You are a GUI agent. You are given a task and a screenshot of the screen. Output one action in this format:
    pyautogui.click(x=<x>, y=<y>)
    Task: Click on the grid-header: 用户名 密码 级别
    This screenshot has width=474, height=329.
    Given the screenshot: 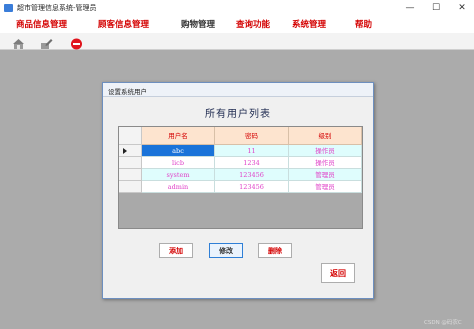 What is the action you would take?
    pyautogui.click(x=240, y=136)
    